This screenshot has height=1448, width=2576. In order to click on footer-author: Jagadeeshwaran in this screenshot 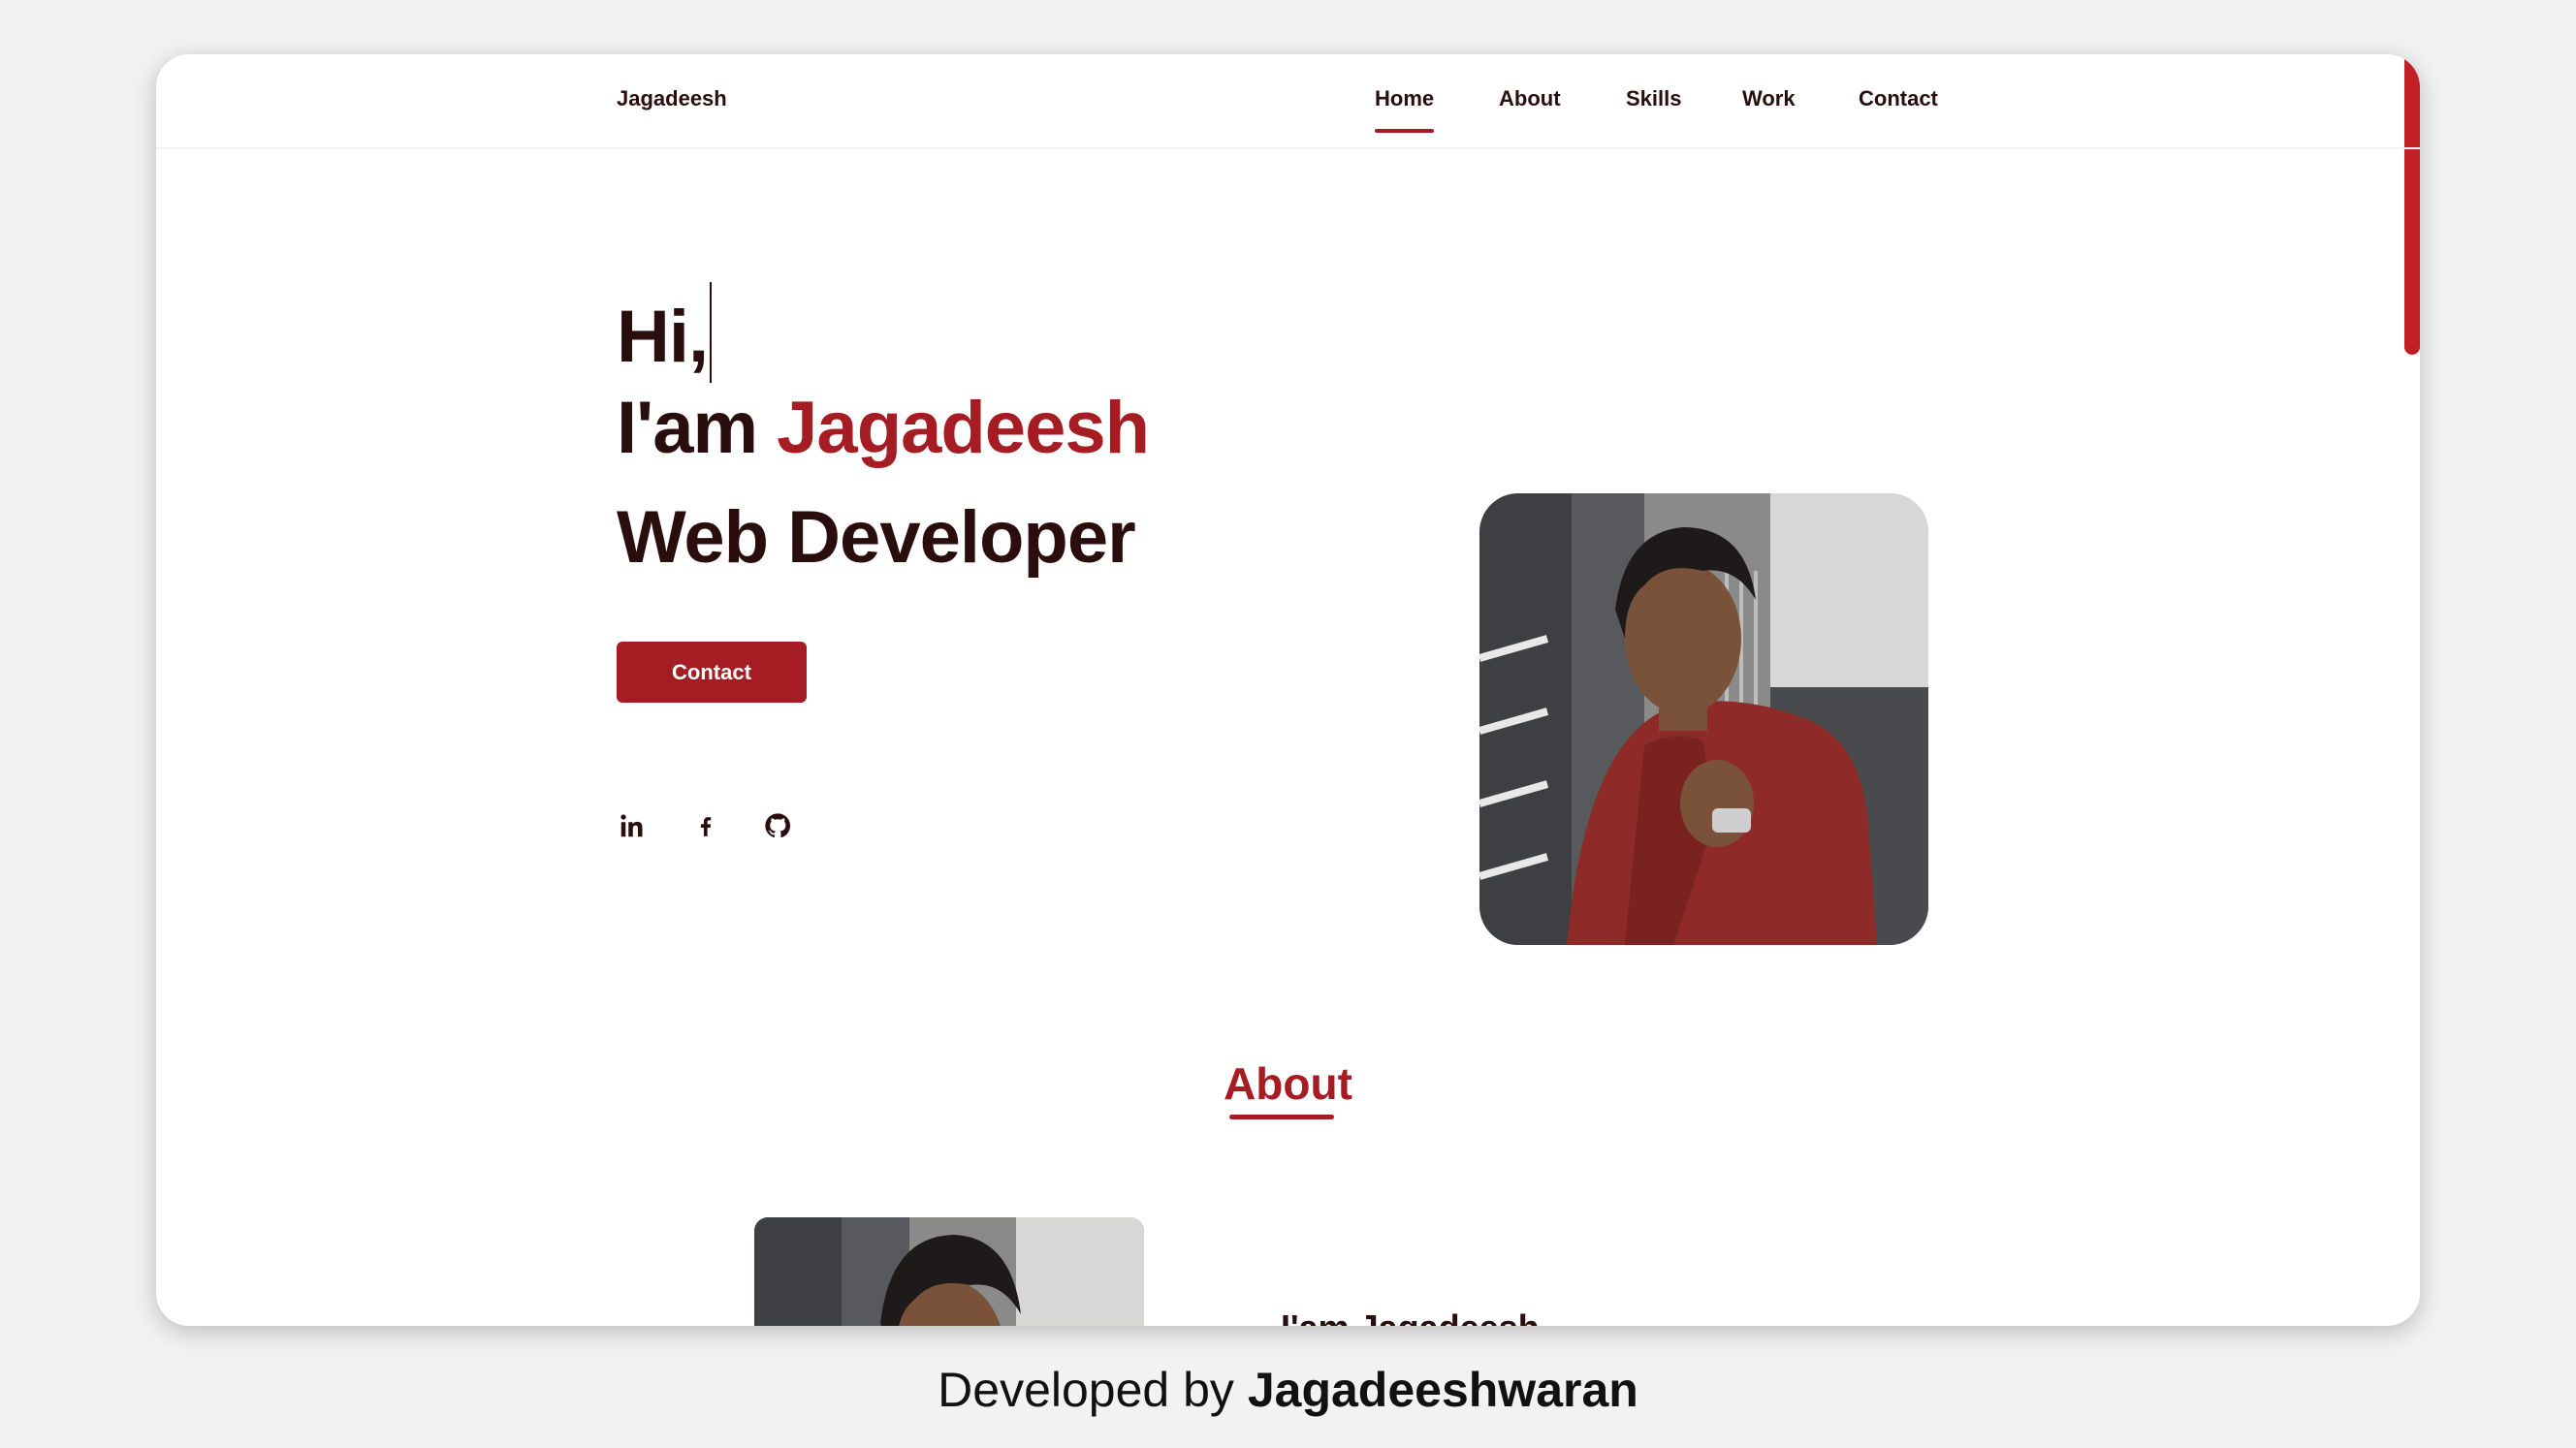, I will do `click(1443, 1390)`.